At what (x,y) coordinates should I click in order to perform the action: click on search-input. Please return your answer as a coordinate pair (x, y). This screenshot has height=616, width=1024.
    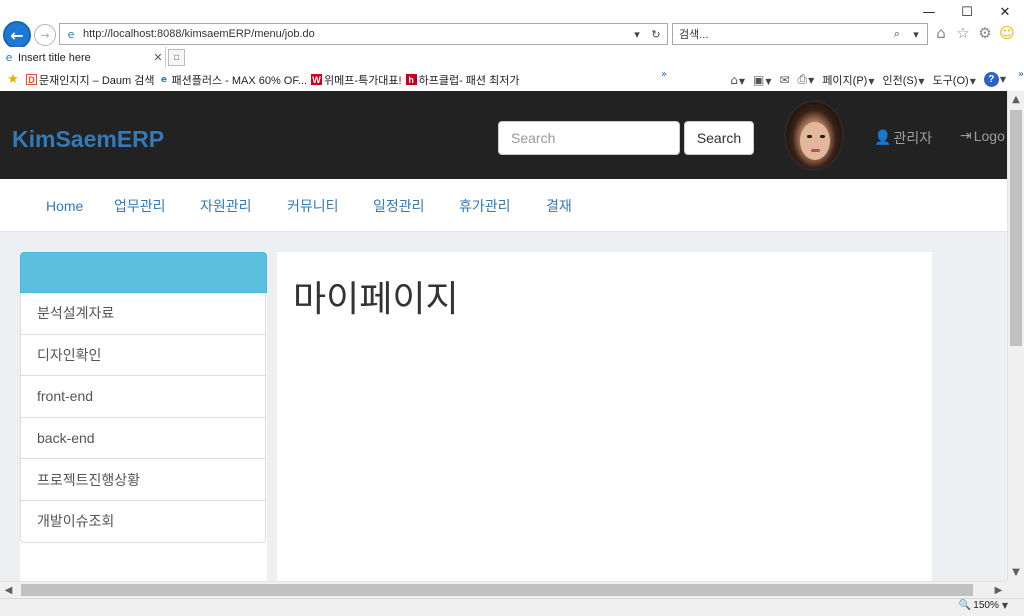
    Looking at the image, I should click on (589, 138).